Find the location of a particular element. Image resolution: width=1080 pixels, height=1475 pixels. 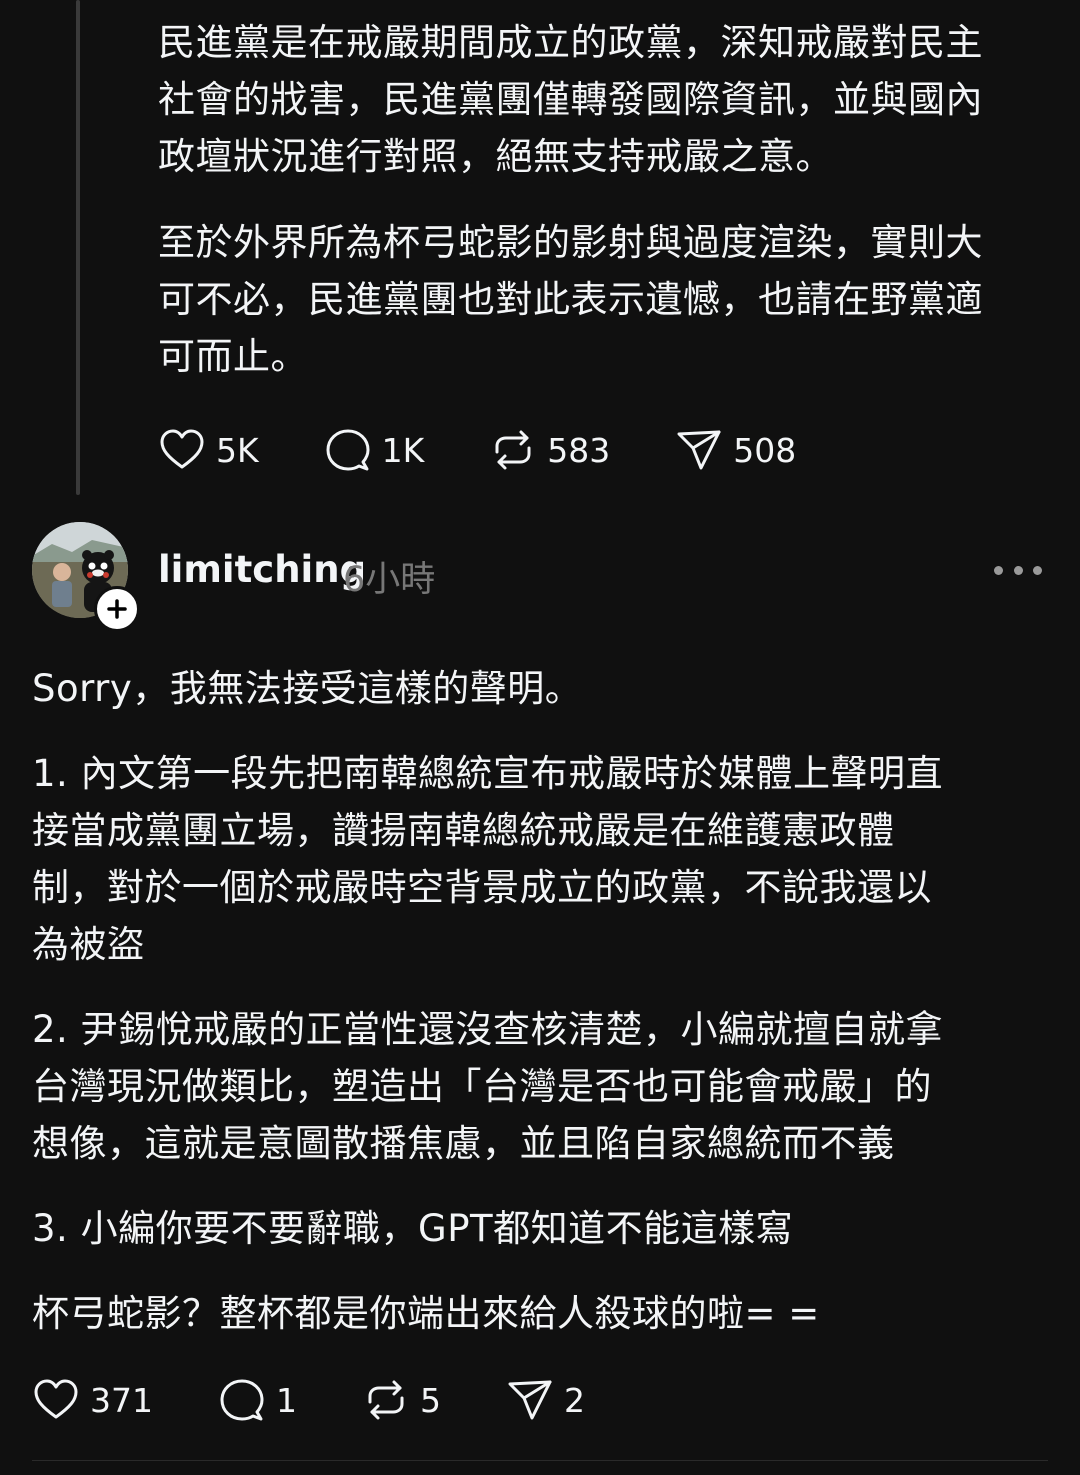

more-options-button is located at coordinates (1018, 570).